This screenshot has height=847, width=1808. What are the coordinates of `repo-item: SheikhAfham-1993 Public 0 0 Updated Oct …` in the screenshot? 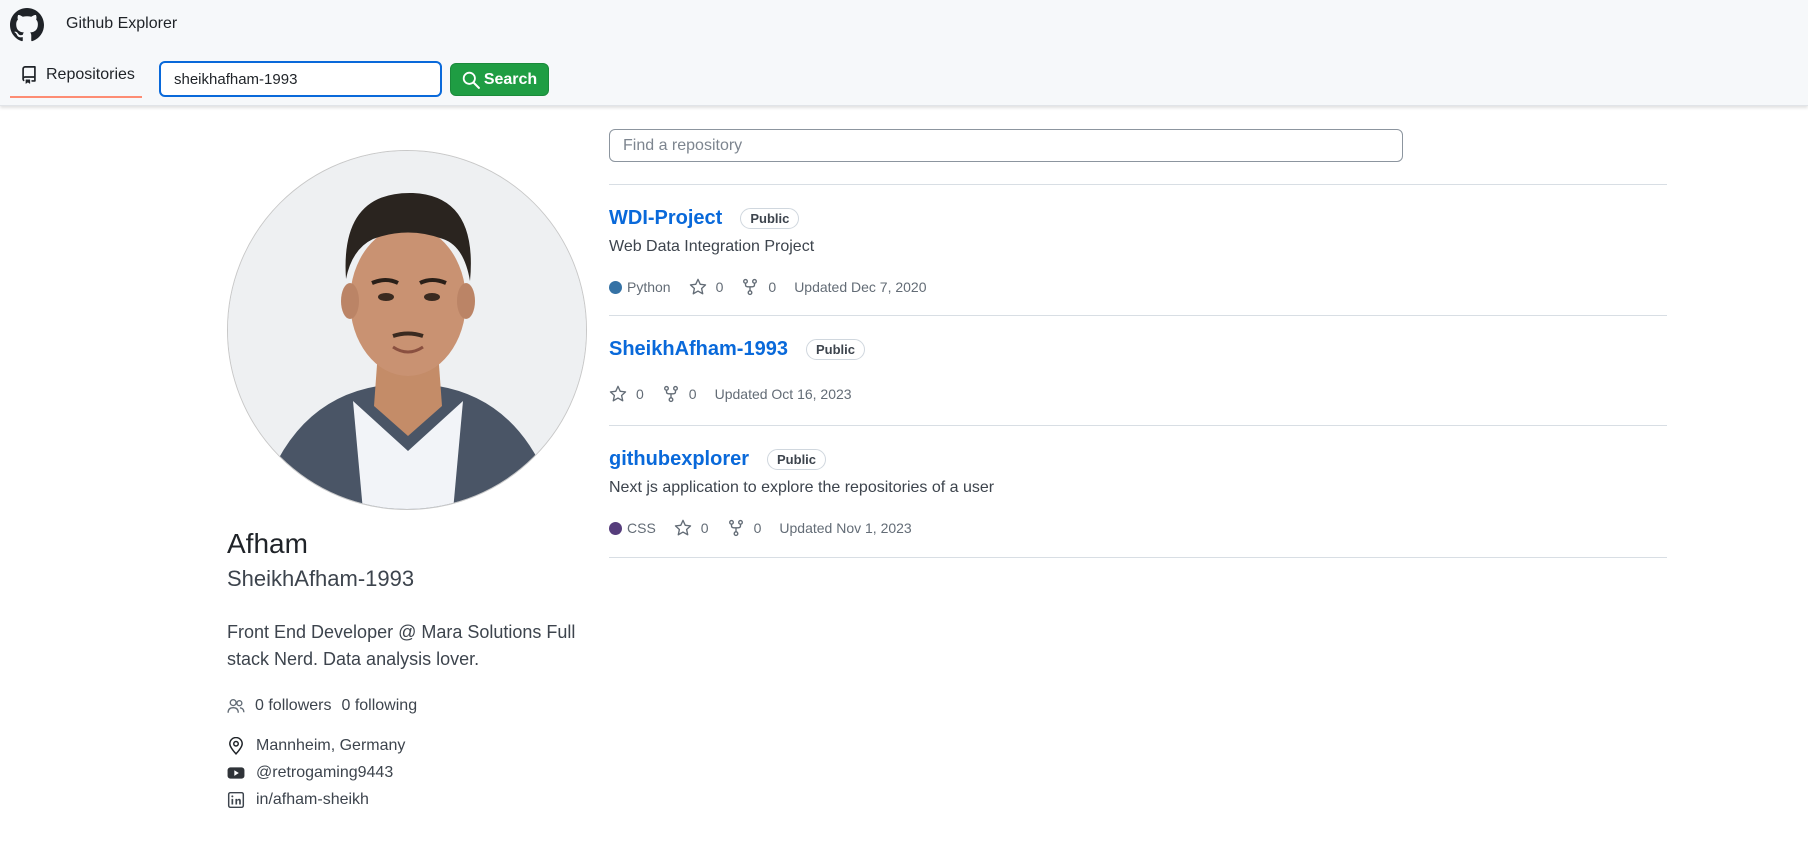 It's located at (1138, 370).